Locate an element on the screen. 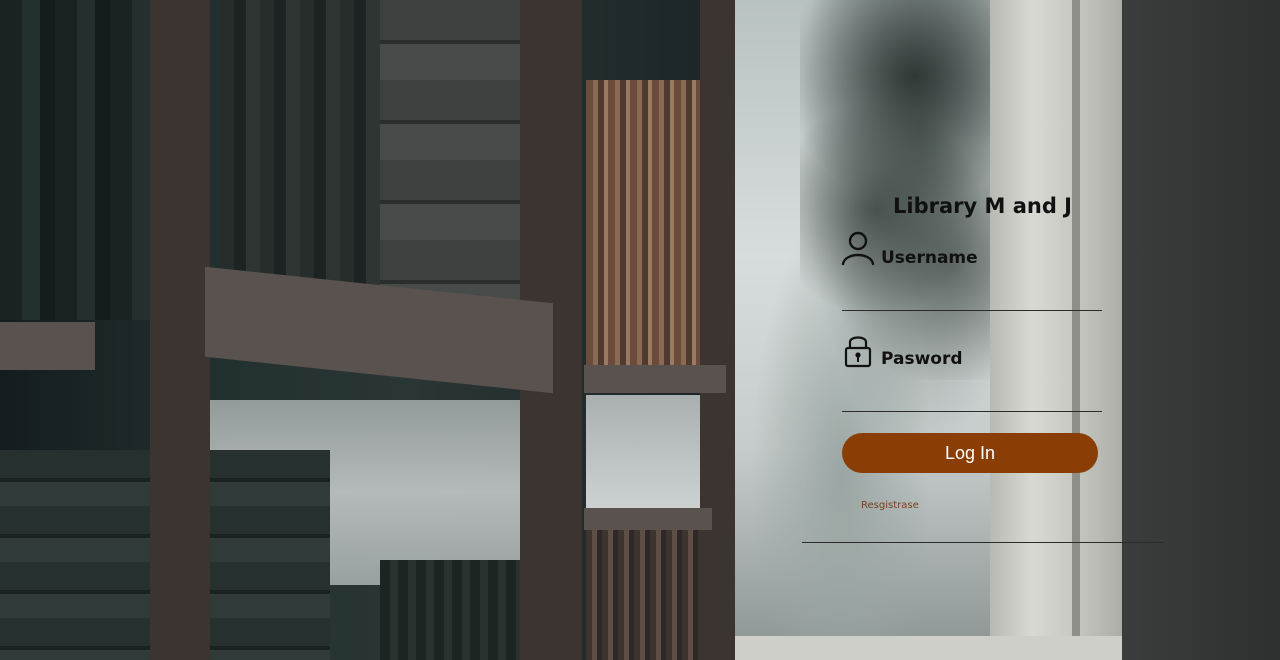 The image size is (1280, 660). background-window-lower-right is located at coordinates (646, 455).